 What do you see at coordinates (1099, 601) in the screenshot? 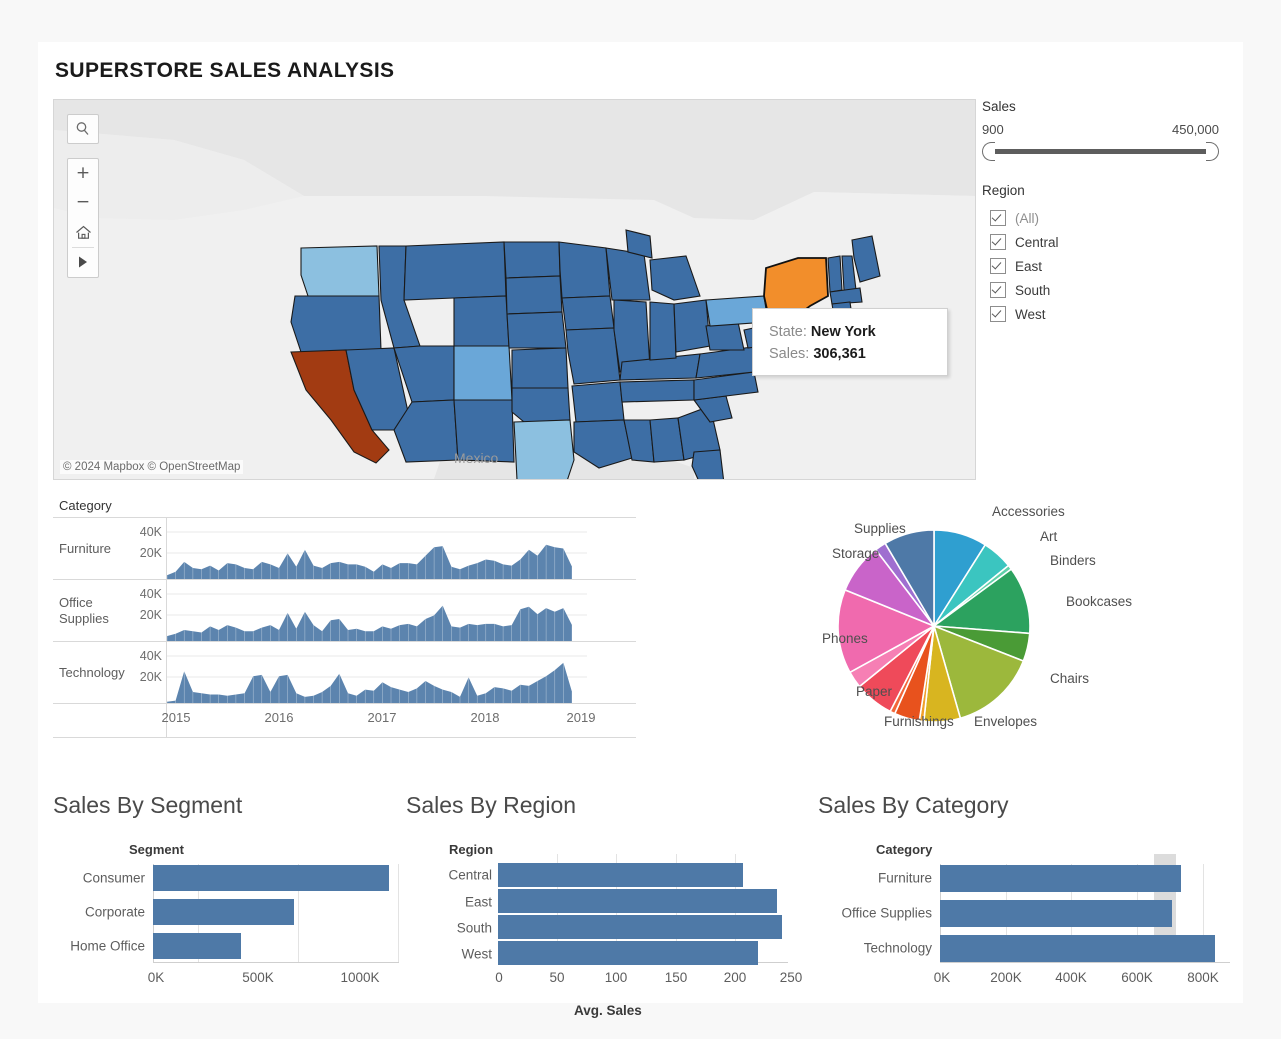
I see `pie-label-bookcases: Bookcases` at bounding box center [1099, 601].